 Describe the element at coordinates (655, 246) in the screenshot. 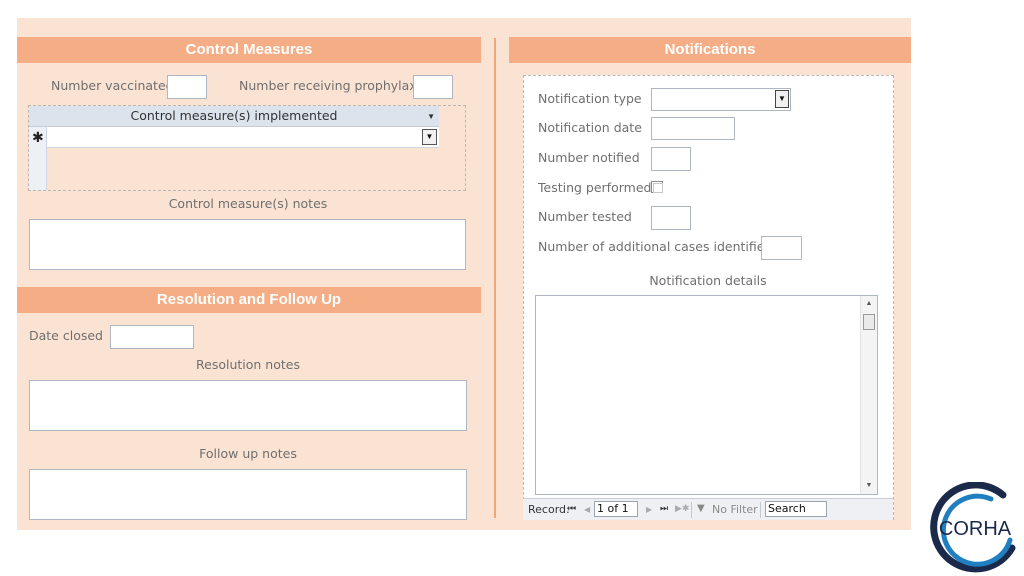

I see `additional-cases-label: Number of additional cases identified` at that location.